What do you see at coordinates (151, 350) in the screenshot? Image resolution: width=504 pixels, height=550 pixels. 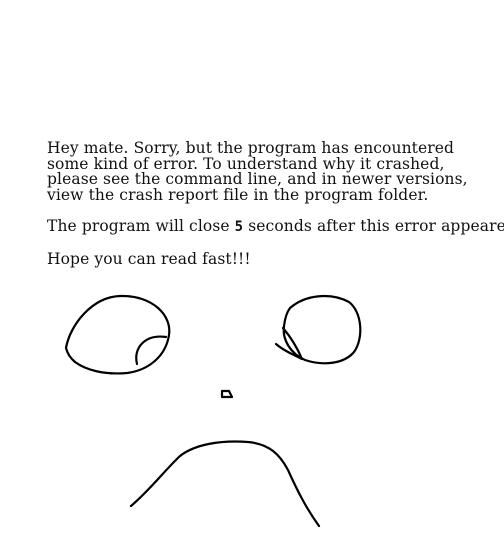 I see `left-pupil-icon` at bounding box center [151, 350].